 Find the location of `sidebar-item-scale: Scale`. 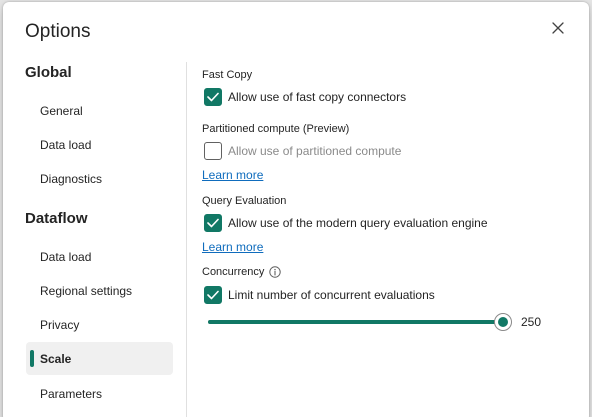

sidebar-item-scale: Scale is located at coordinates (99, 358).